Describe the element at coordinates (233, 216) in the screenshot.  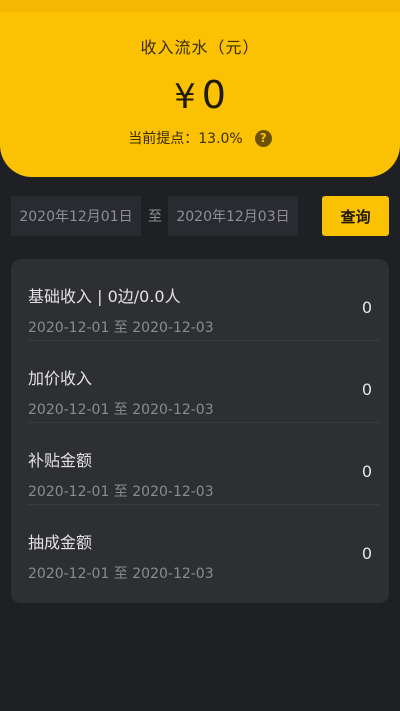
I see `end-date-picker: 2020年12月03日` at that location.